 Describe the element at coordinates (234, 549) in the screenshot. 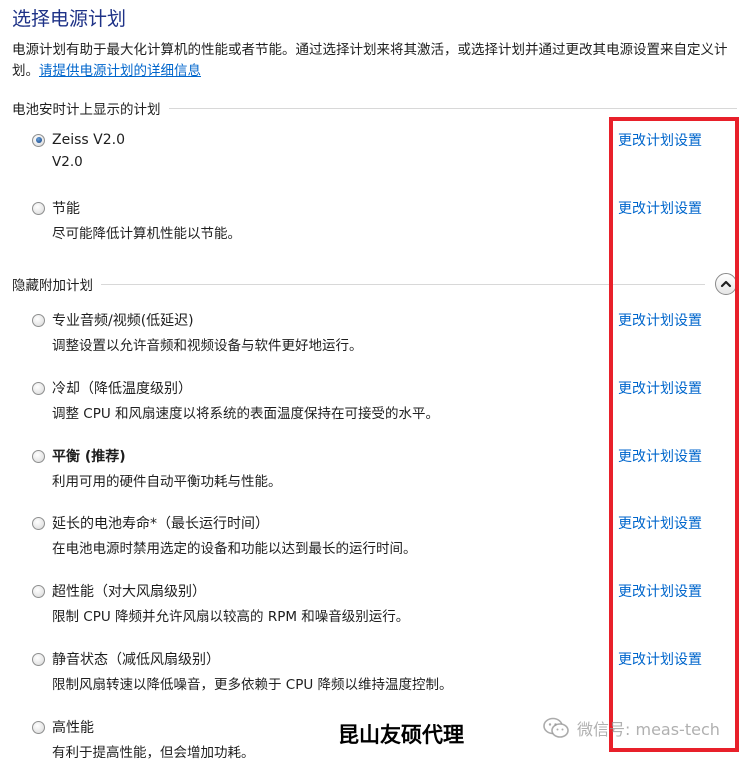

I see `plan-description: 在电池电源时禁用选定的设备和功能以达到最长的运行时间。` at that location.